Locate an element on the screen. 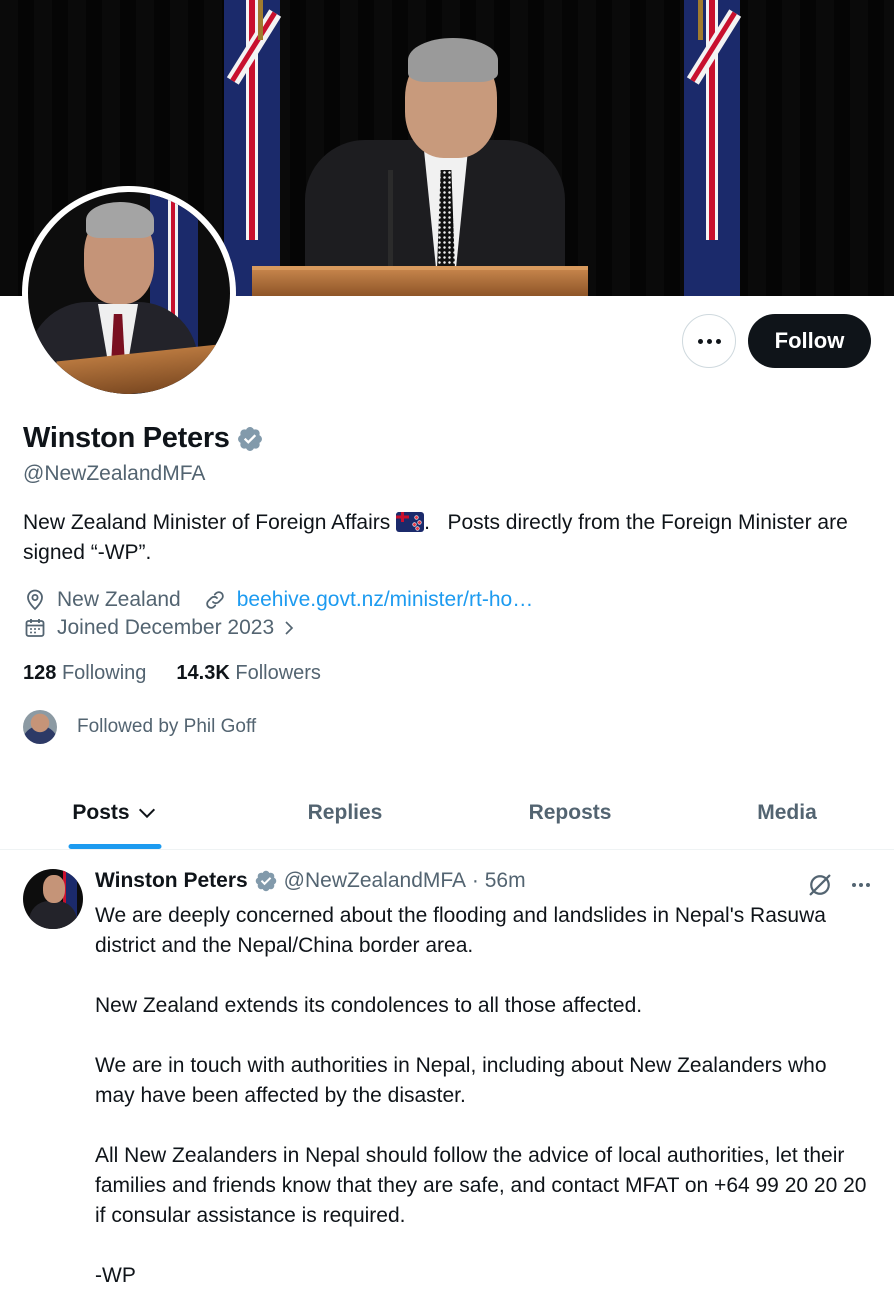  location-pin-icon is located at coordinates (35, 600).